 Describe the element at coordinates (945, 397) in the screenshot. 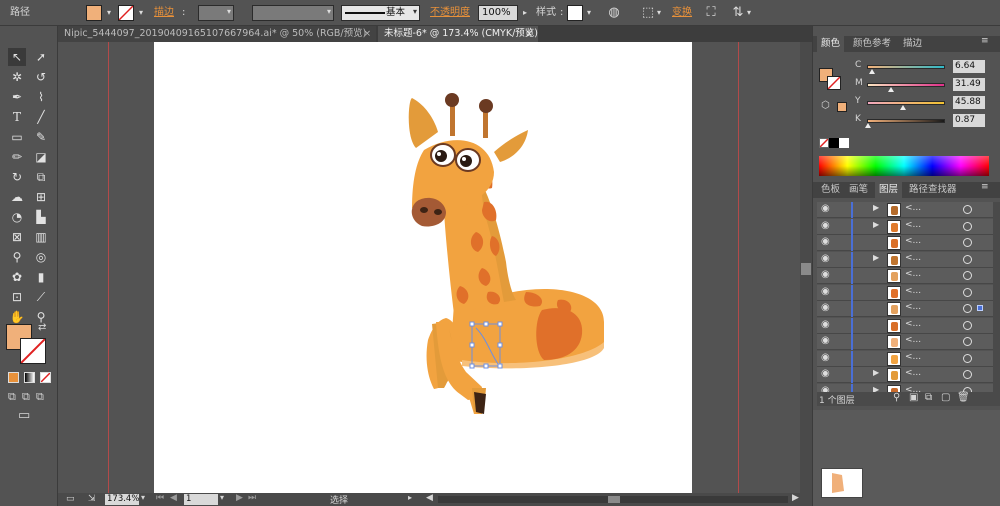

I see `new-layer-icon: ▢` at that location.